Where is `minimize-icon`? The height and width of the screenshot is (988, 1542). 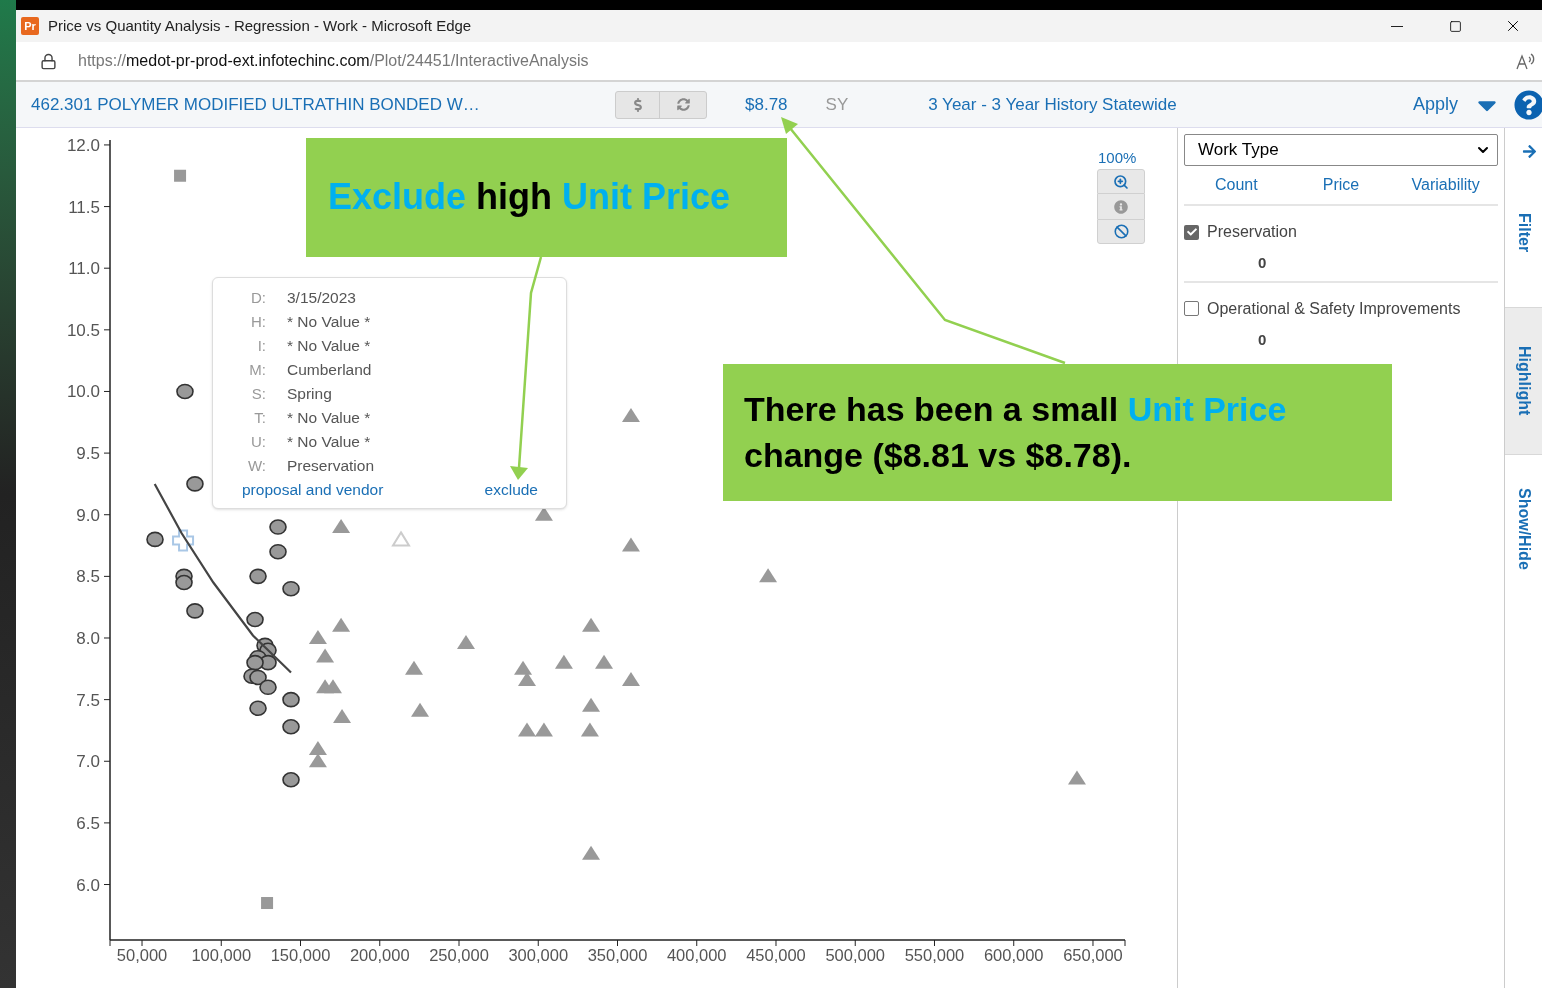
minimize-icon is located at coordinates (1397, 26).